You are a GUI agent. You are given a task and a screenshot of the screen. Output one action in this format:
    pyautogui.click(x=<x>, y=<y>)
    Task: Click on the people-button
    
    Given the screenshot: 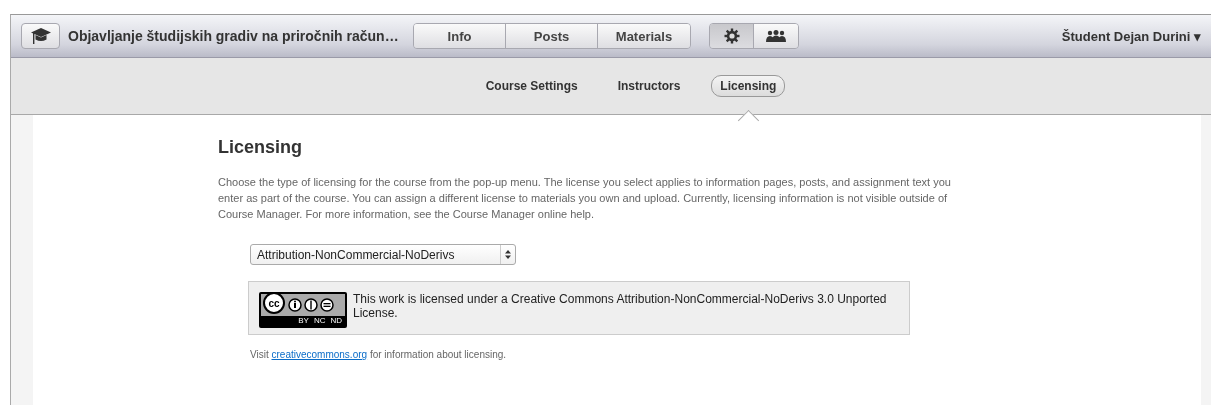 What is the action you would take?
    pyautogui.click(x=776, y=36)
    